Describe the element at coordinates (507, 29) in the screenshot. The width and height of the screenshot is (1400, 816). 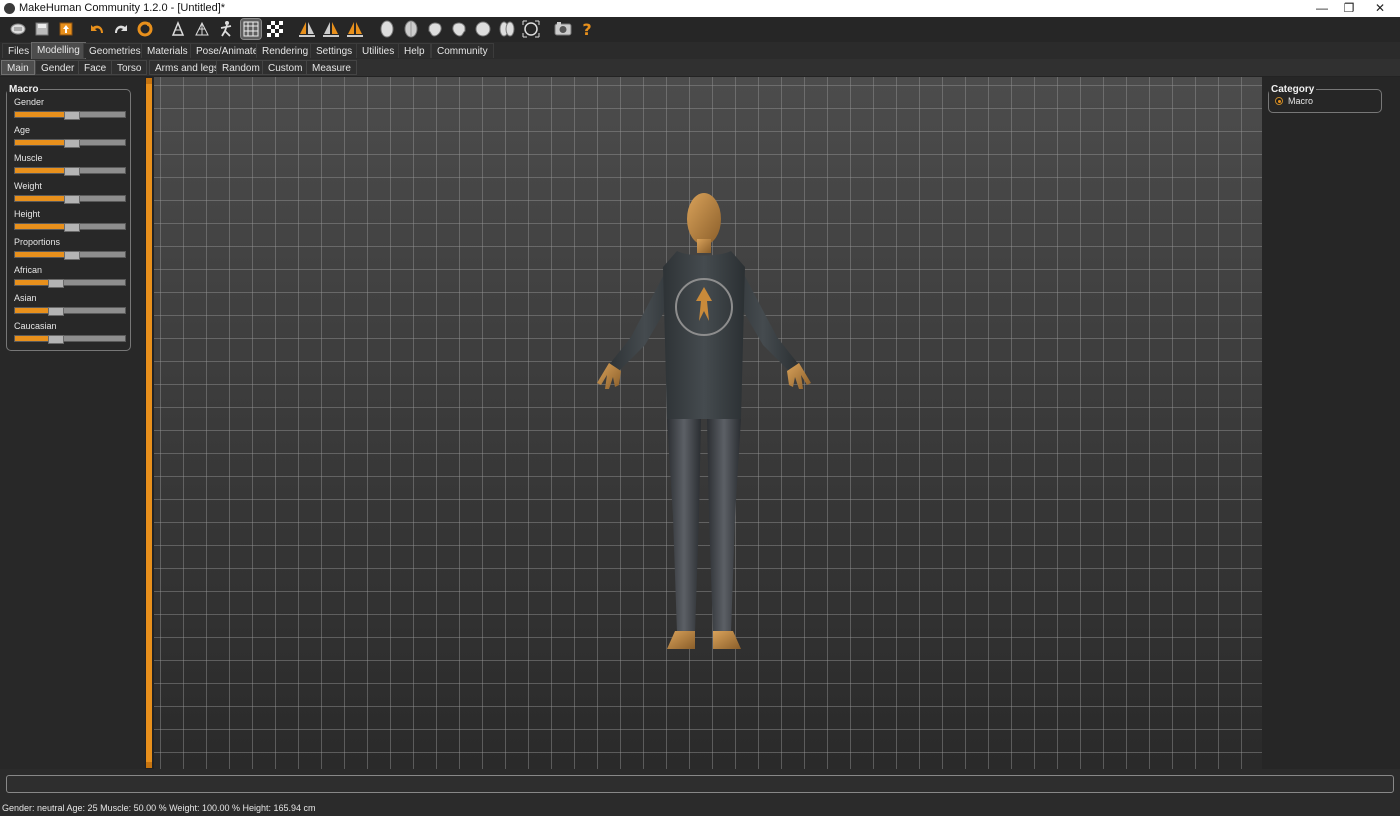
I see `bottom-view-icon` at that location.